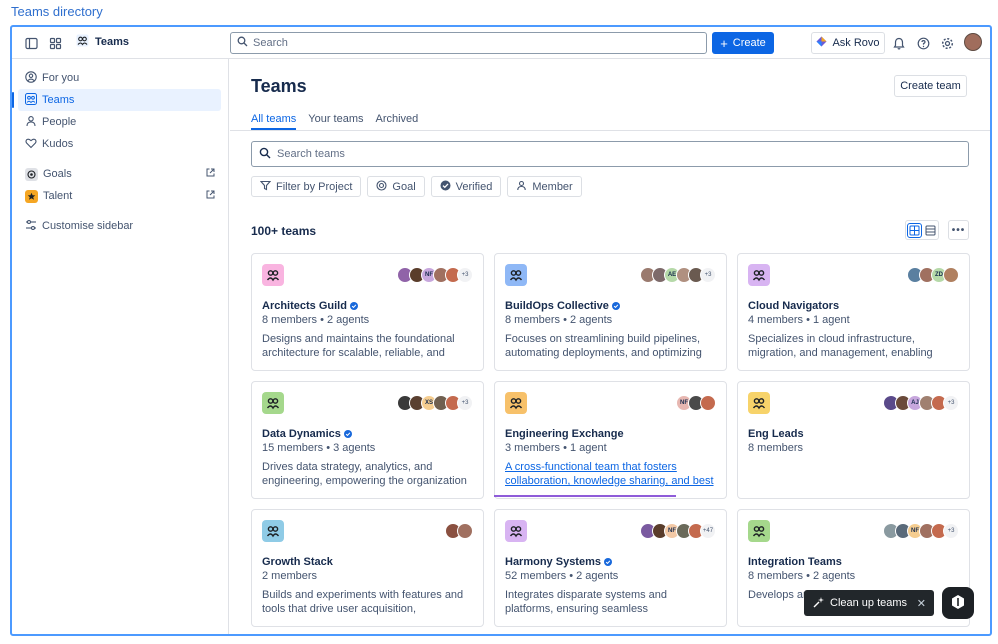  I want to click on customise-sidebar-button: Customise sidebar, so click(119, 226).